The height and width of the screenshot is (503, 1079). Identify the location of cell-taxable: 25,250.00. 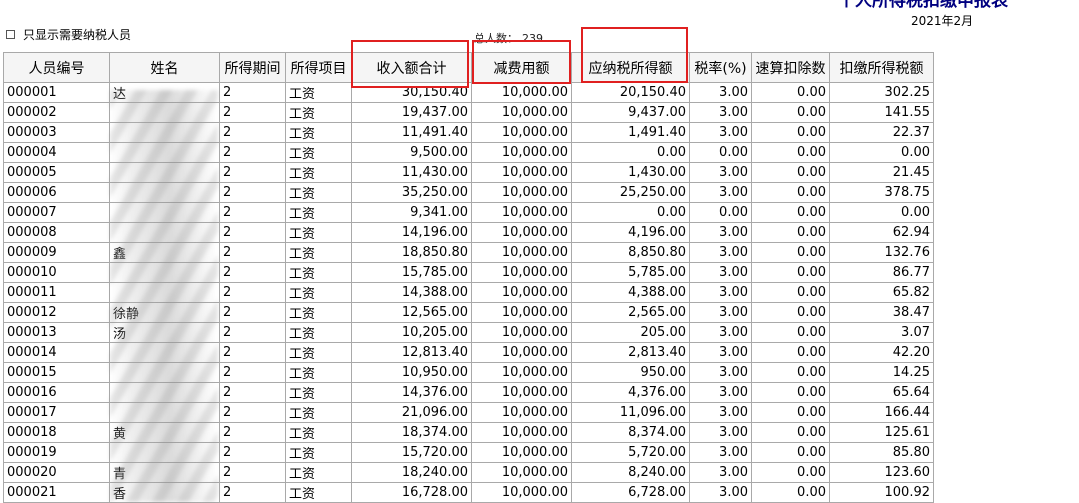
(630, 192).